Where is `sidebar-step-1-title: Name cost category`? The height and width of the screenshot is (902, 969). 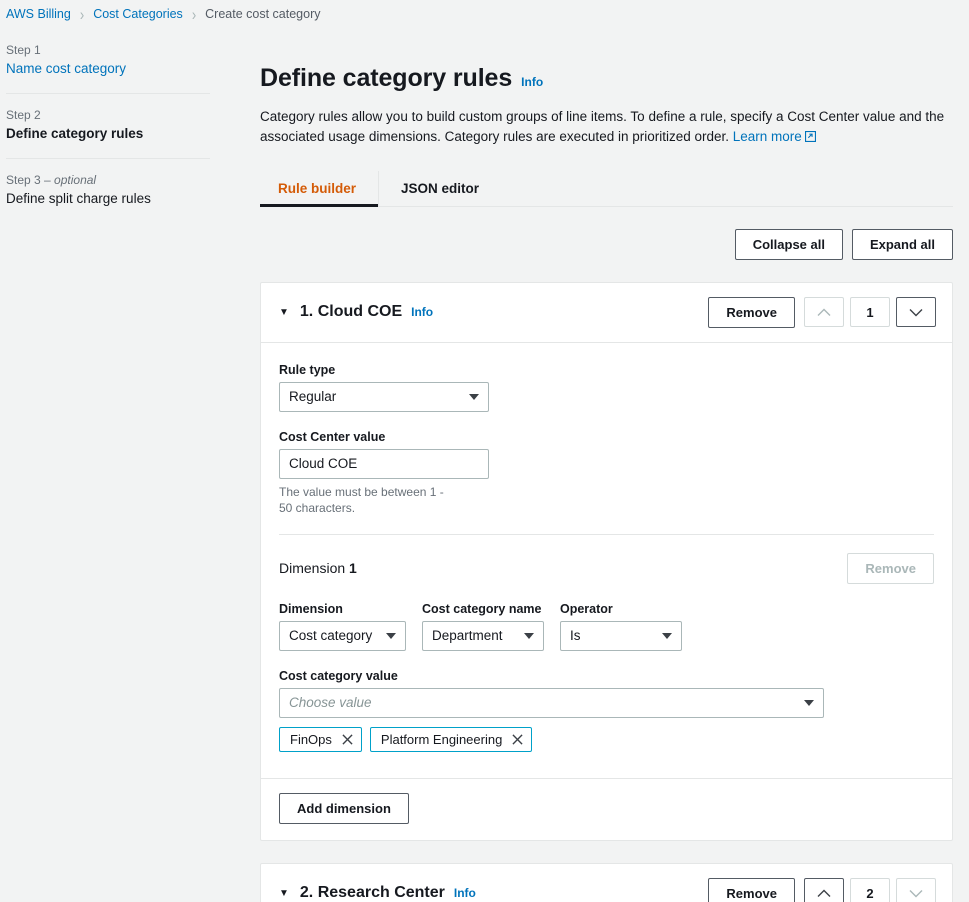
sidebar-step-1-title: Name cost category is located at coordinates (108, 69).